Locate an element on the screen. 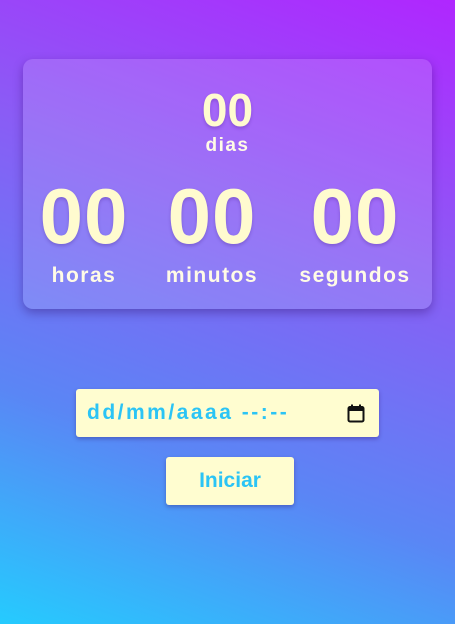  seconds-unit: 00 segundos is located at coordinates (355, 231).